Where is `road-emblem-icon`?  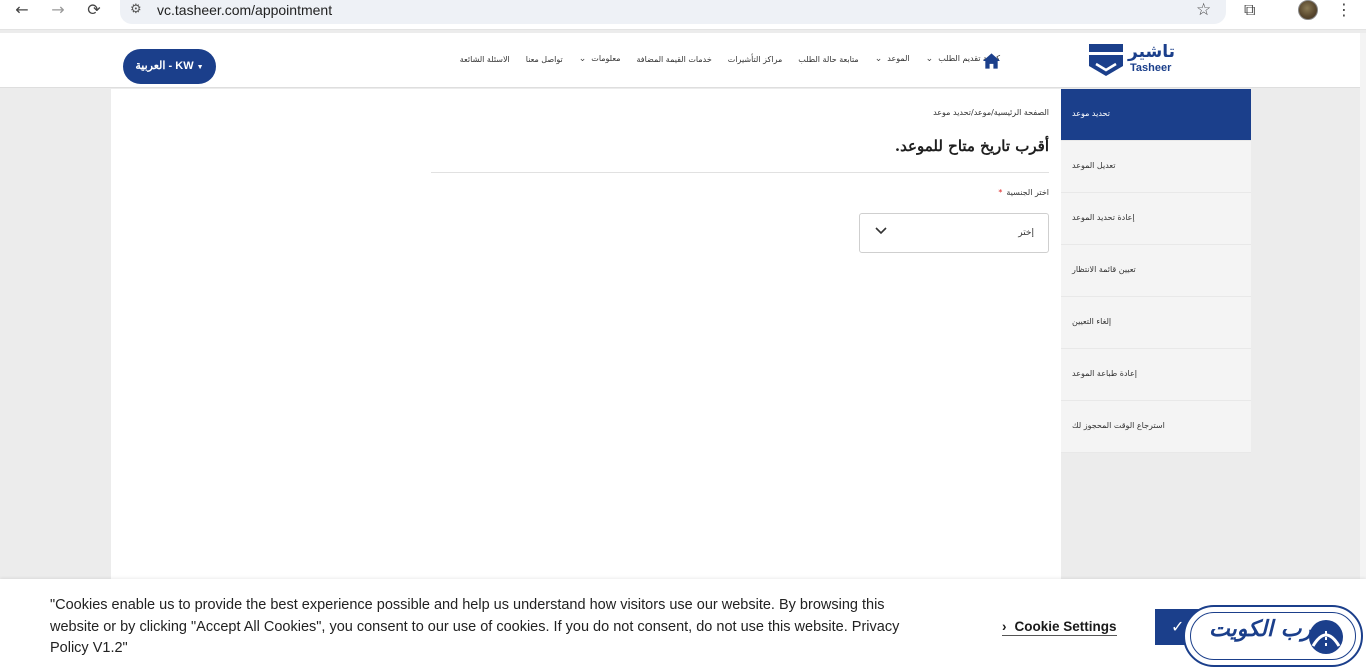
road-emblem-icon is located at coordinates (1326, 637).